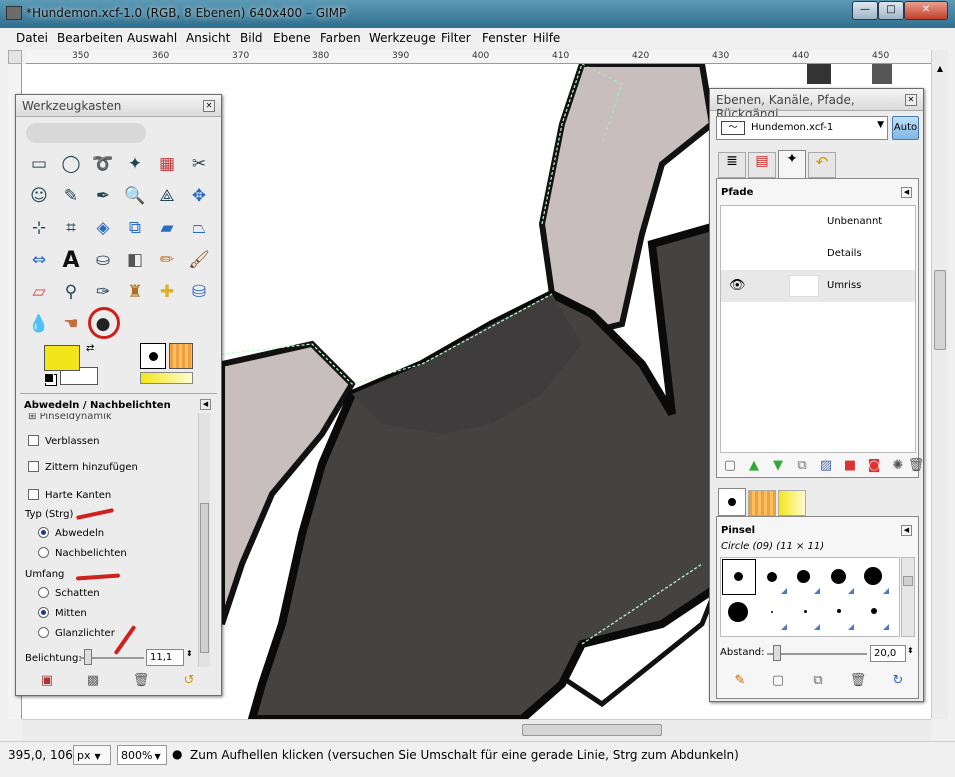  What do you see at coordinates (166, 378) in the screenshot?
I see `active-gradient-icon` at bounding box center [166, 378].